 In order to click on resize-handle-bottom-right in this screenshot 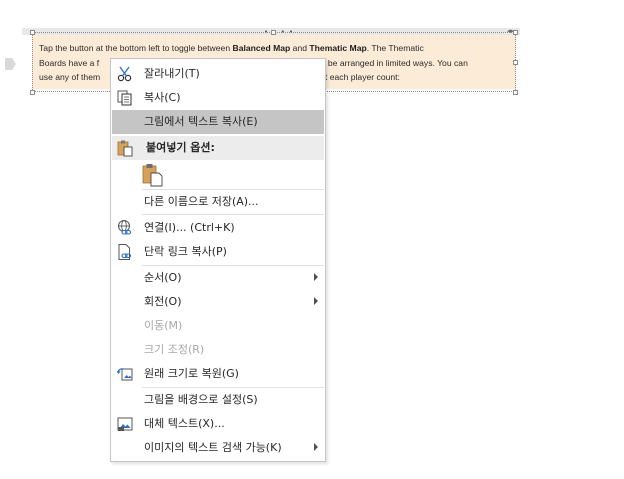, I will do `click(515, 92)`.